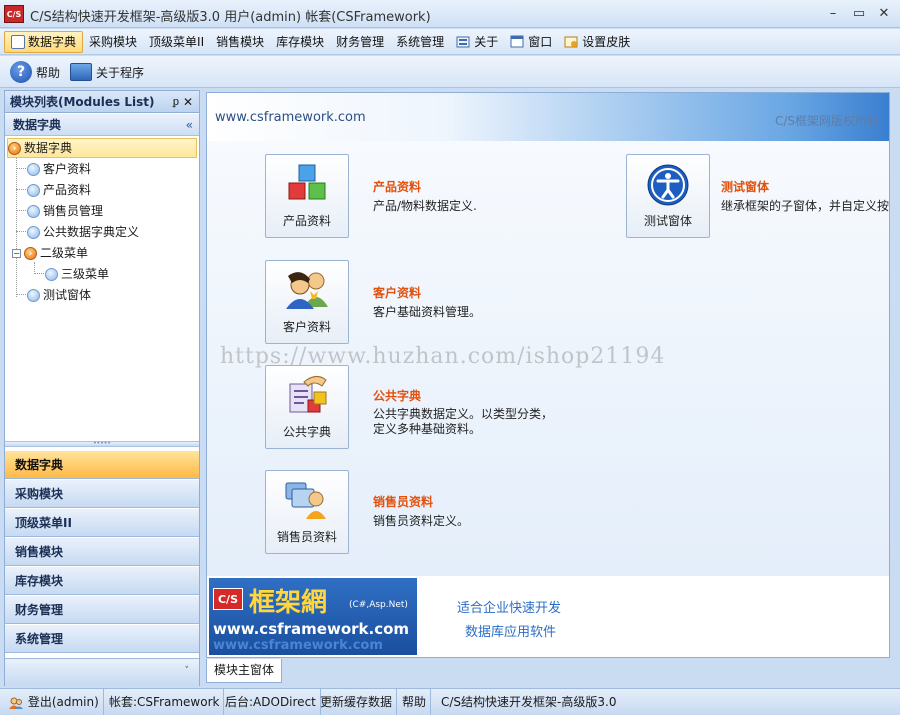 The image size is (900, 715). Describe the element at coordinates (176, 42) in the screenshot. I see `menu-top-level-ii: 顶级菜单II` at that location.